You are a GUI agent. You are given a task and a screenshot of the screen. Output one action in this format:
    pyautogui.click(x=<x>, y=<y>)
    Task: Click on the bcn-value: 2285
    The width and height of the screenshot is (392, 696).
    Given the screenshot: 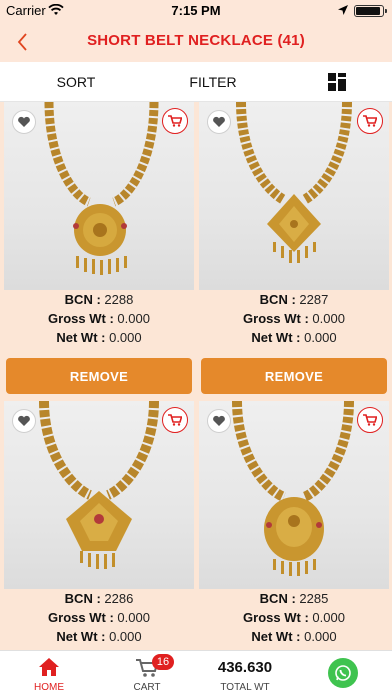 What is the action you would take?
    pyautogui.click(x=314, y=598)
    